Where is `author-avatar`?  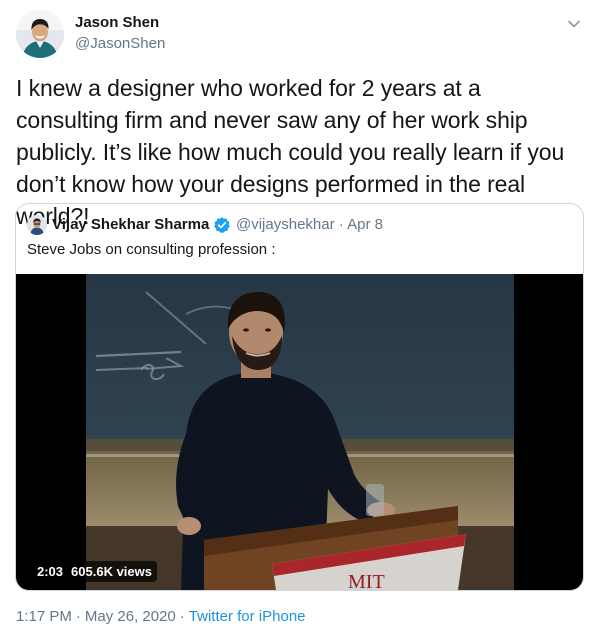
author-avatar is located at coordinates (40, 34).